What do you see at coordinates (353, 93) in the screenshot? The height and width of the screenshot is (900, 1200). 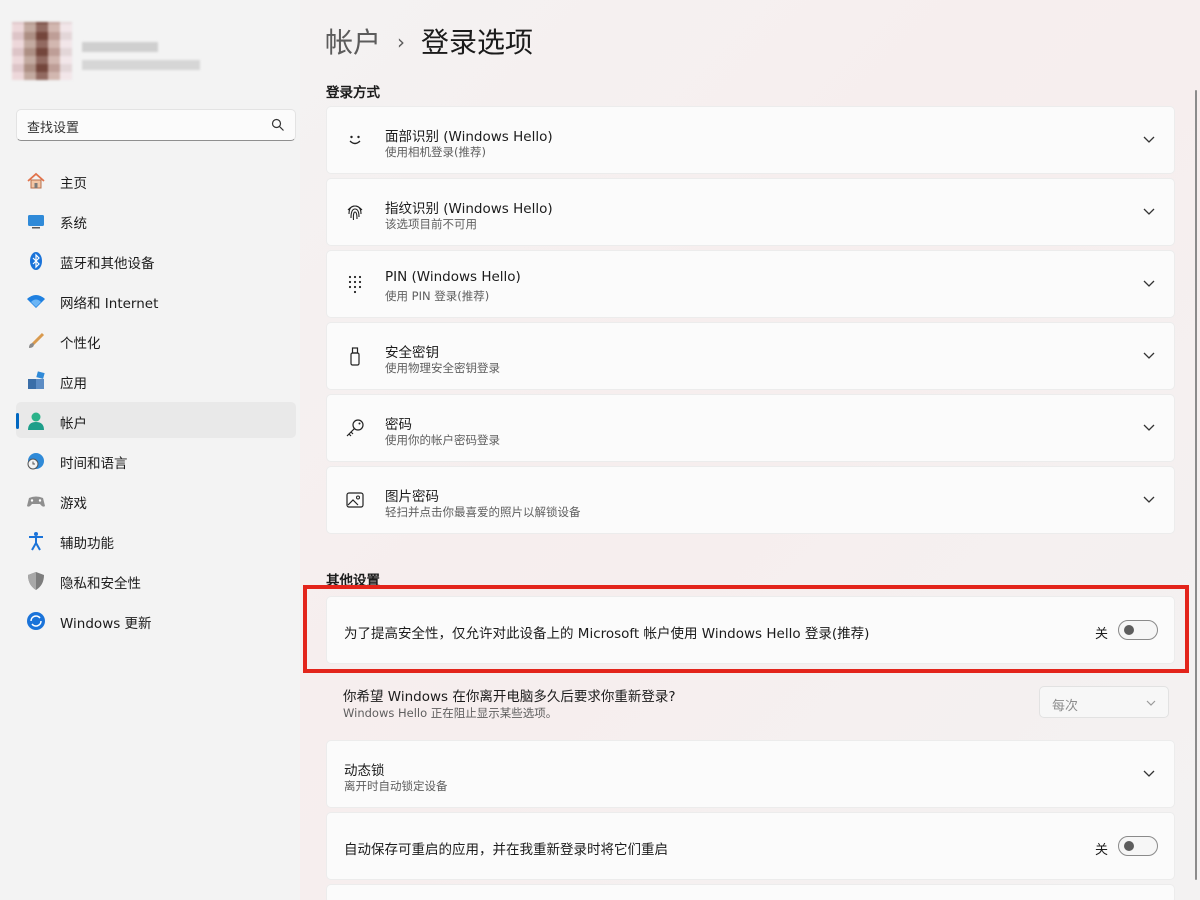 I see `section-title-signin-methods: 登录方式` at bounding box center [353, 93].